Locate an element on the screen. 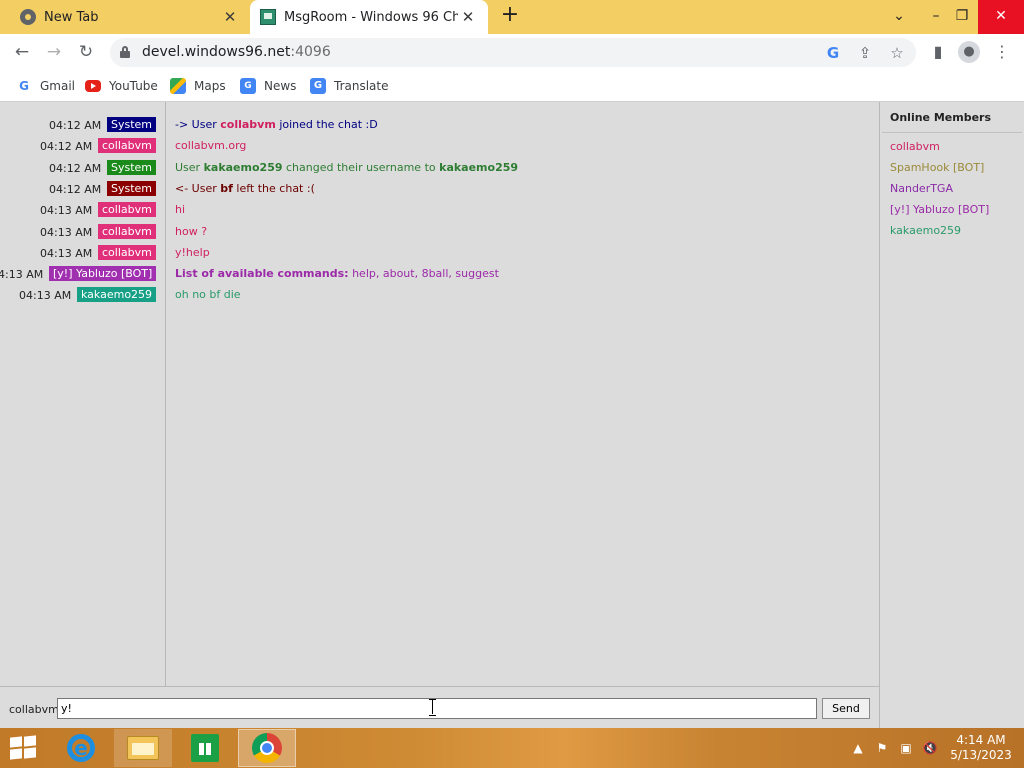  message-row: collabvm 04:13 AM how ? is located at coordinates (439, 232).